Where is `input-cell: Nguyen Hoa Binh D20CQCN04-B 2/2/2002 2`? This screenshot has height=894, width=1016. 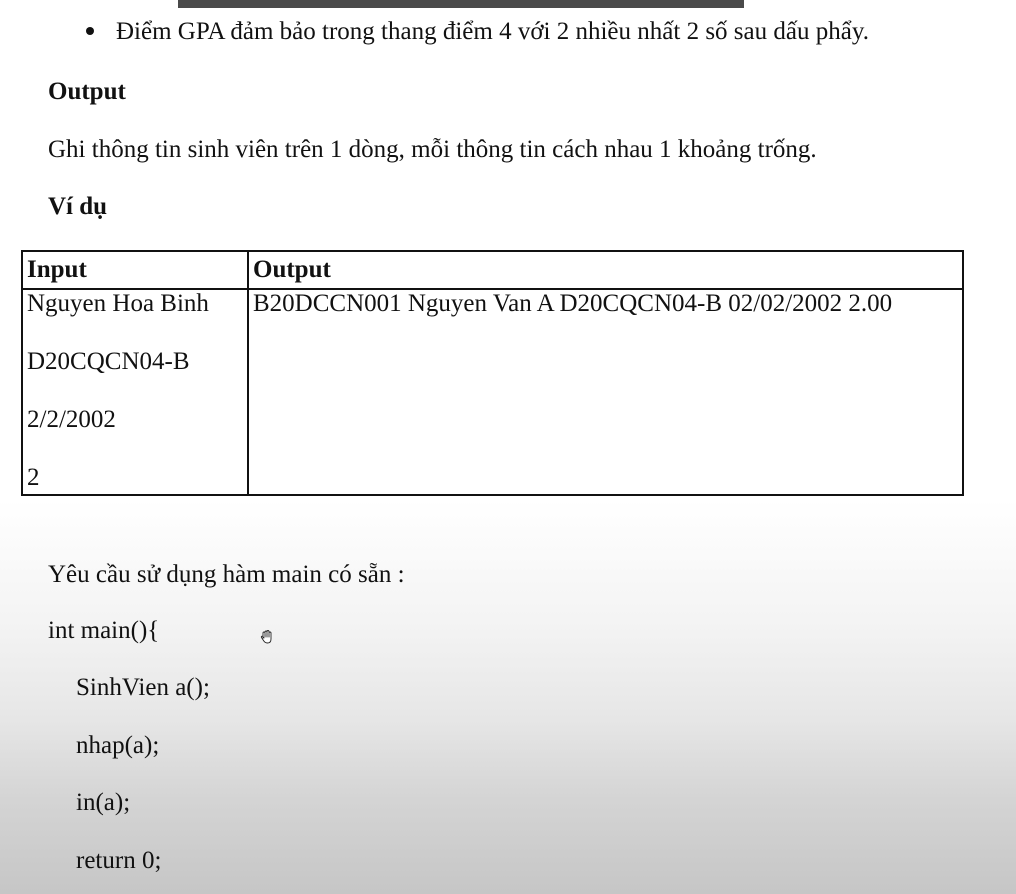
input-cell: Nguyen Hoa Binh D20CQCN04-B 2/2/2002 2 is located at coordinates (135, 392).